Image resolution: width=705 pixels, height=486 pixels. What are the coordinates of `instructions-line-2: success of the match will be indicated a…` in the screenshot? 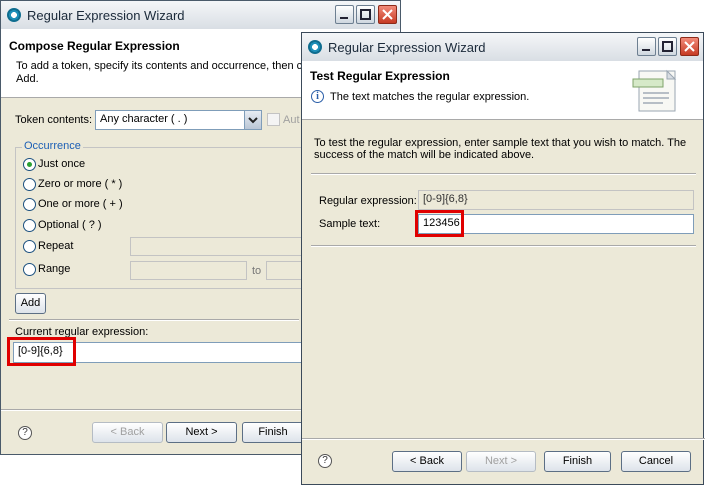 It's located at (424, 155).